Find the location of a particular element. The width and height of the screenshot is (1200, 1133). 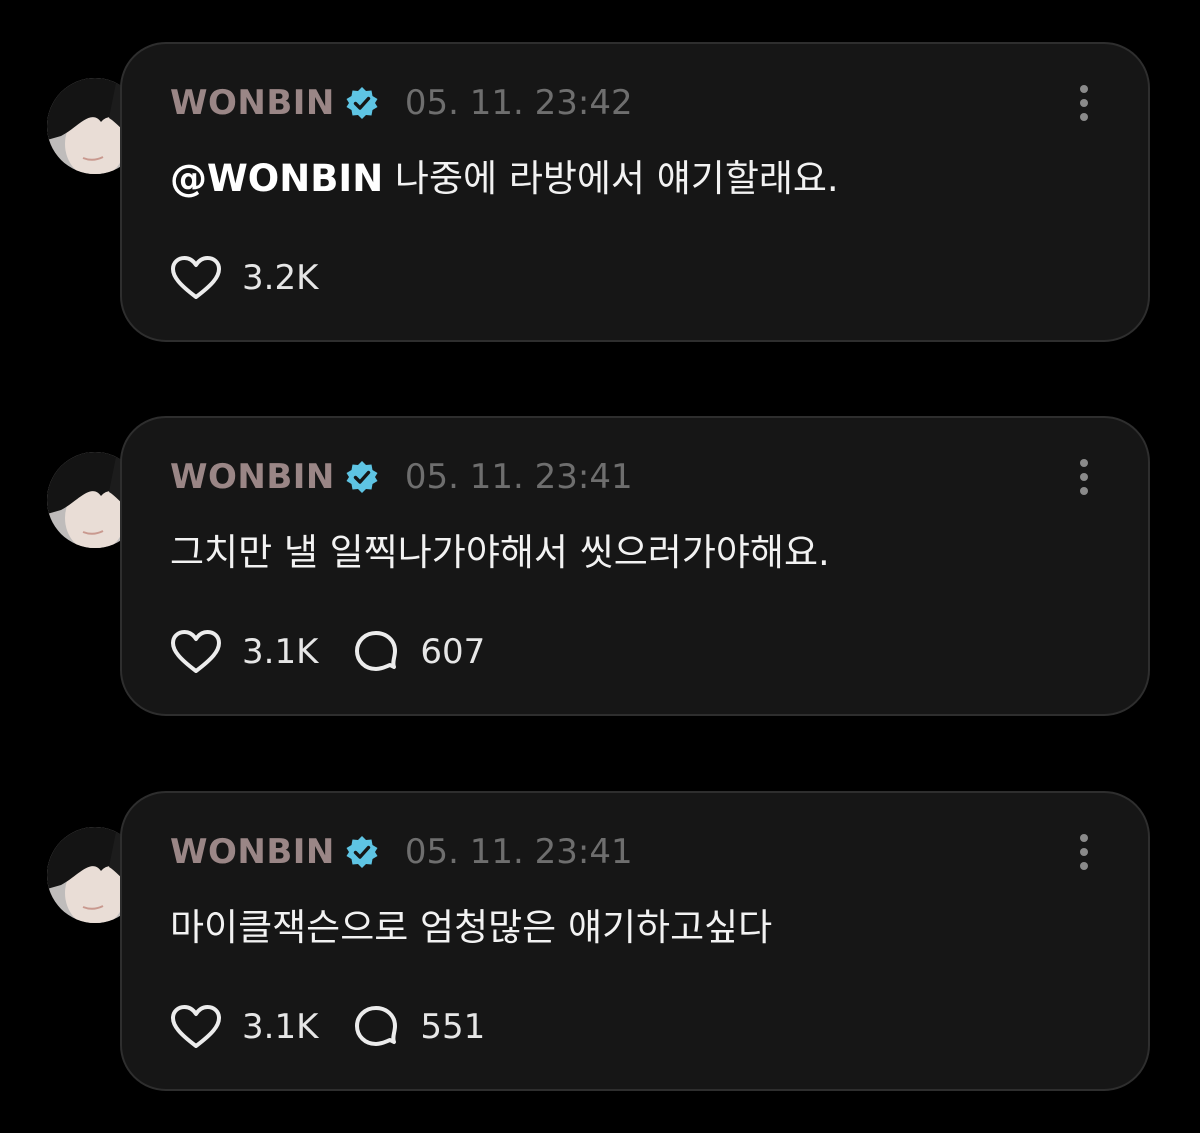

post-actions: 3.1K 551 is located at coordinates (344, 1027).